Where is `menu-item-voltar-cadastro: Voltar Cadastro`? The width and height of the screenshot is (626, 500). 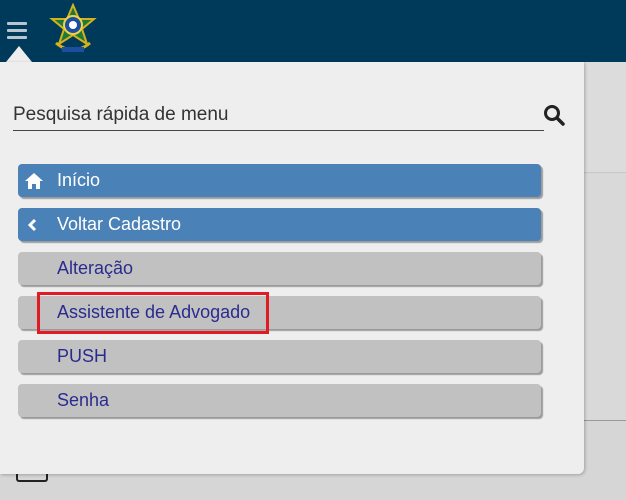 menu-item-voltar-cadastro: Voltar Cadastro is located at coordinates (279, 224).